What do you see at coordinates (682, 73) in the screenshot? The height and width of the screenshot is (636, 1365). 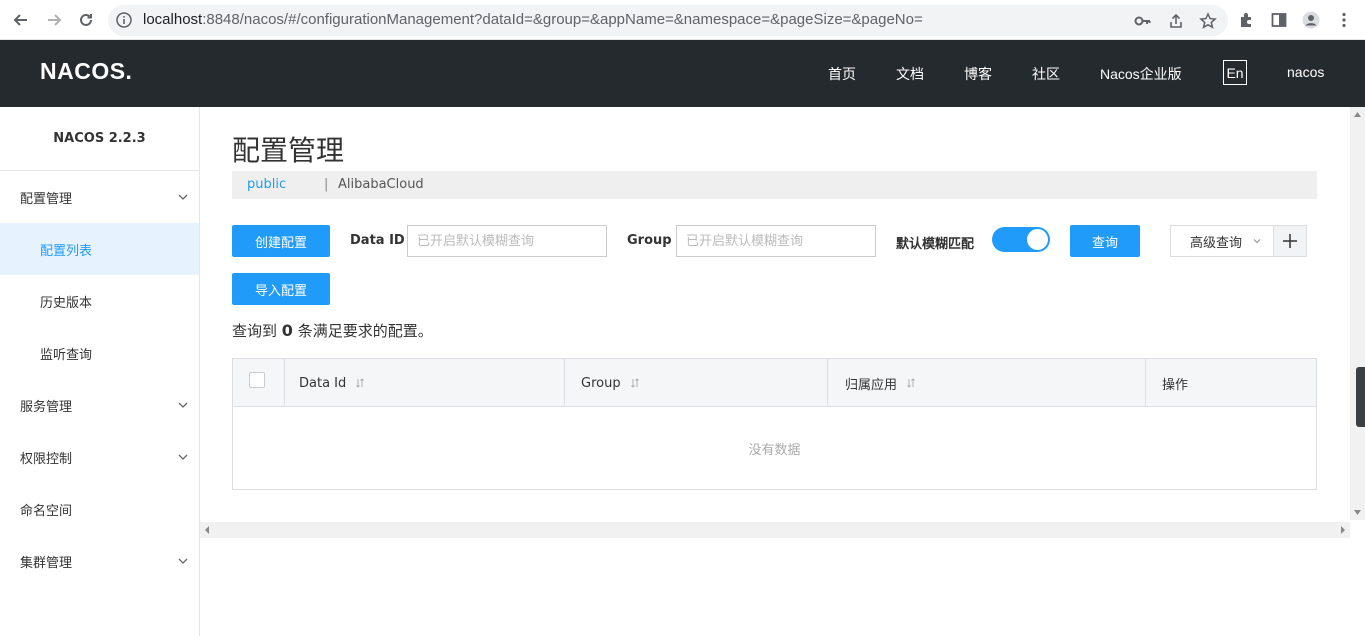 I see `top-header: NACOS. 首页 文档 博客 社区 Nacos企业版 nacos` at bounding box center [682, 73].